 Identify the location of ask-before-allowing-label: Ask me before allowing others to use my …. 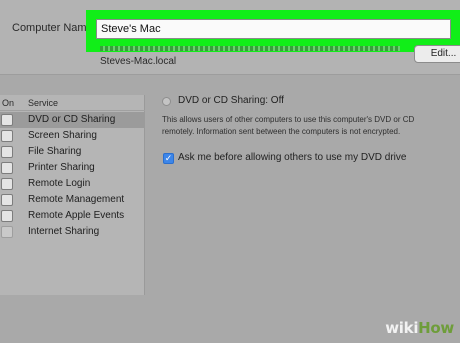
(292, 157).